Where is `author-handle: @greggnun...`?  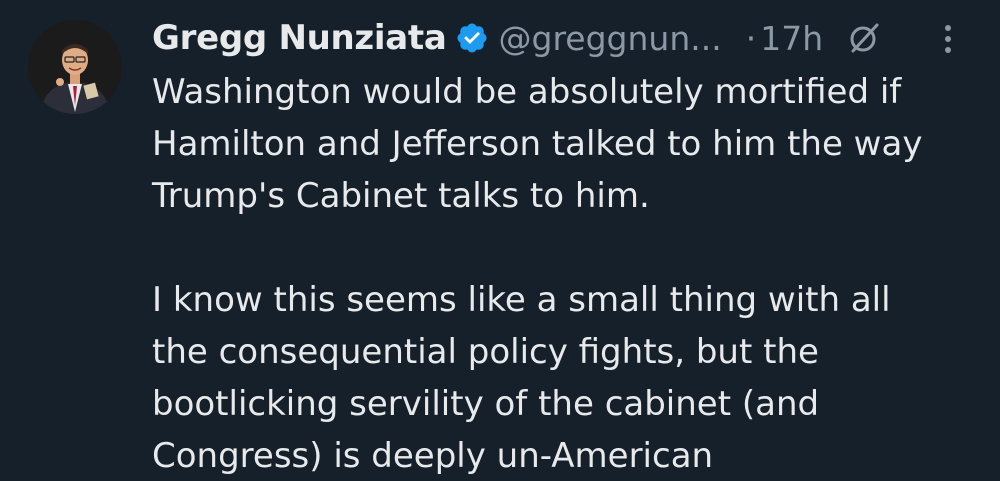 author-handle: @greggnun... is located at coordinates (610, 38).